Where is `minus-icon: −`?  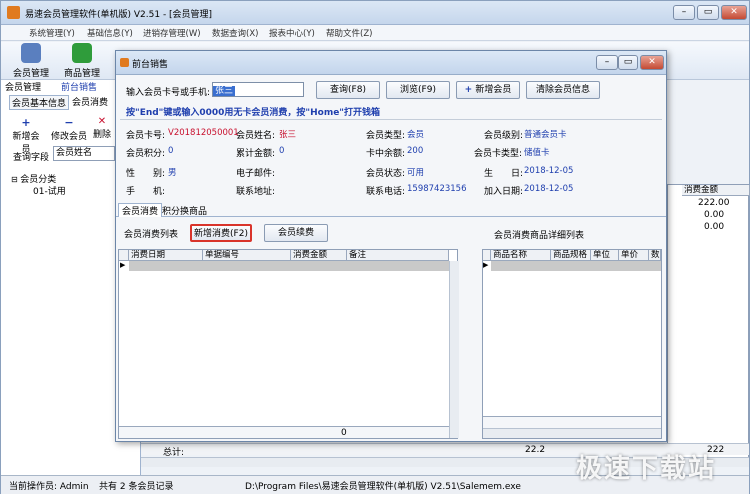 minus-icon: − is located at coordinates (69, 122).